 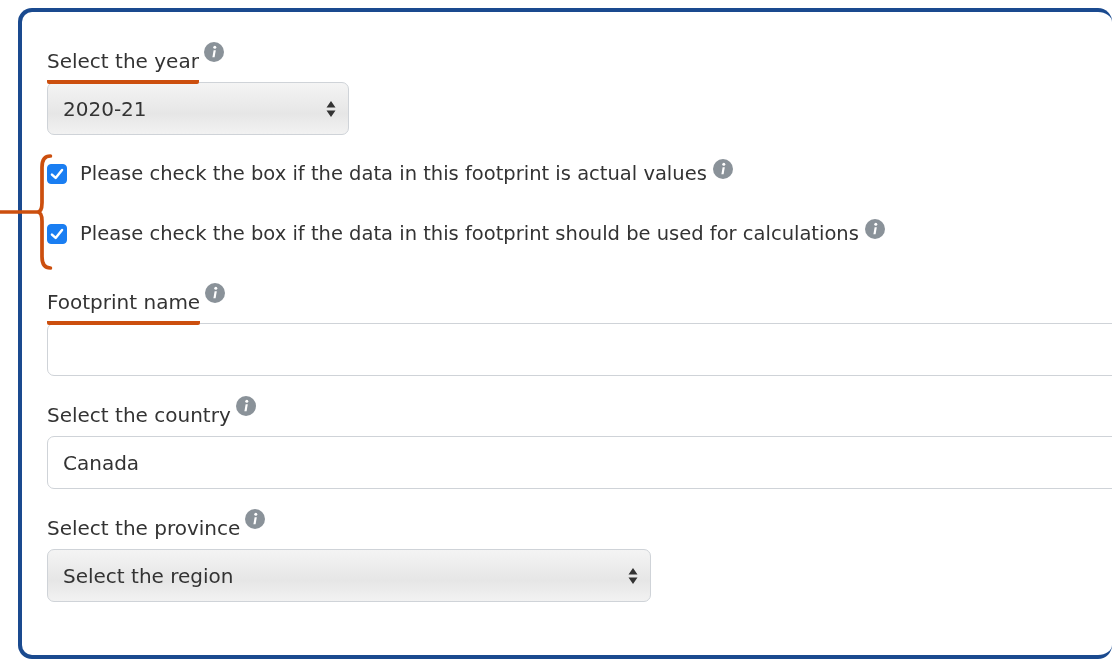 I want to click on dropdown: Select the region, so click(x=349, y=575).